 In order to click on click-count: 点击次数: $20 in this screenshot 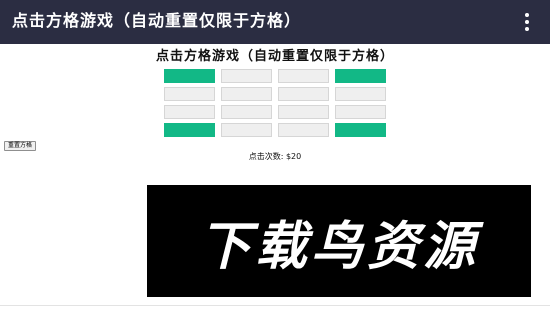, I will do `click(275, 156)`.